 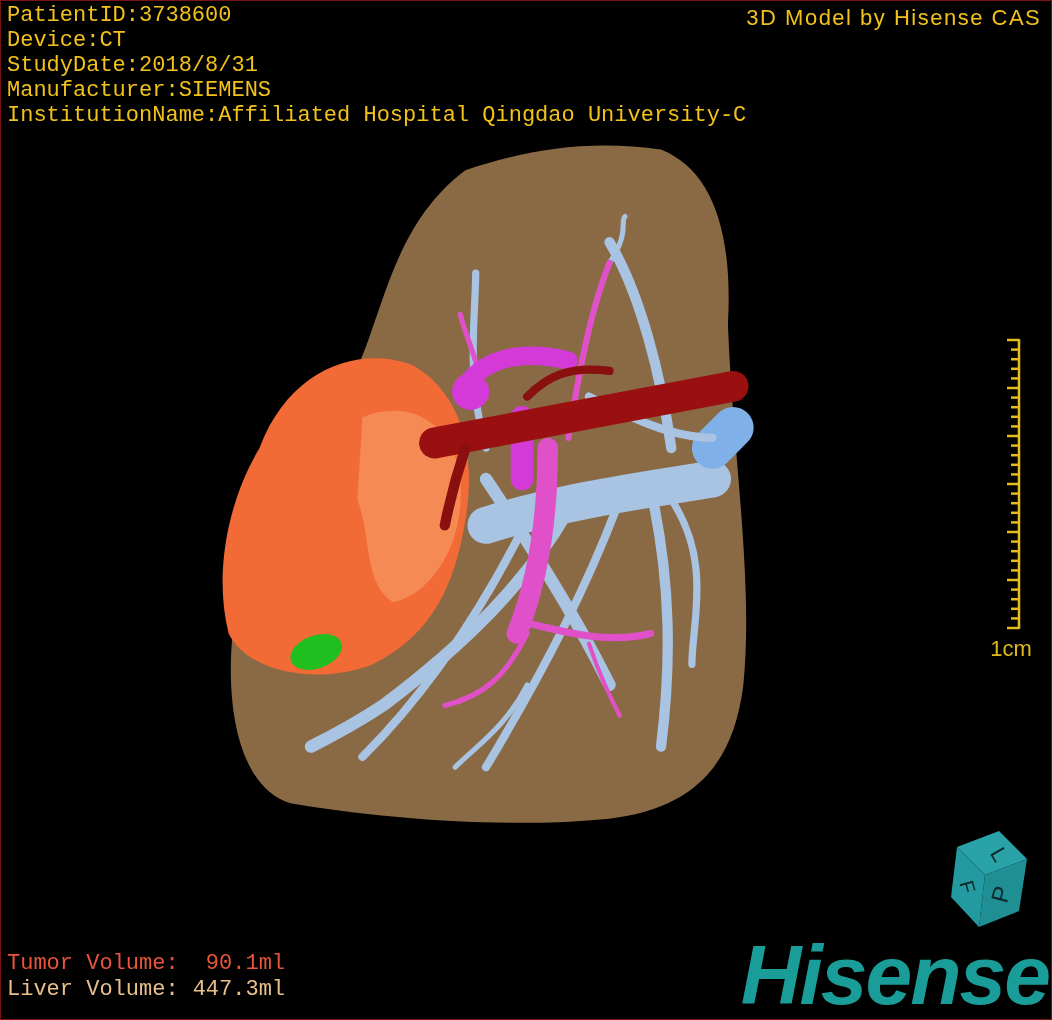 What do you see at coordinates (245, 964) in the screenshot?
I see `volume-value: 90.1ml` at bounding box center [245, 964].